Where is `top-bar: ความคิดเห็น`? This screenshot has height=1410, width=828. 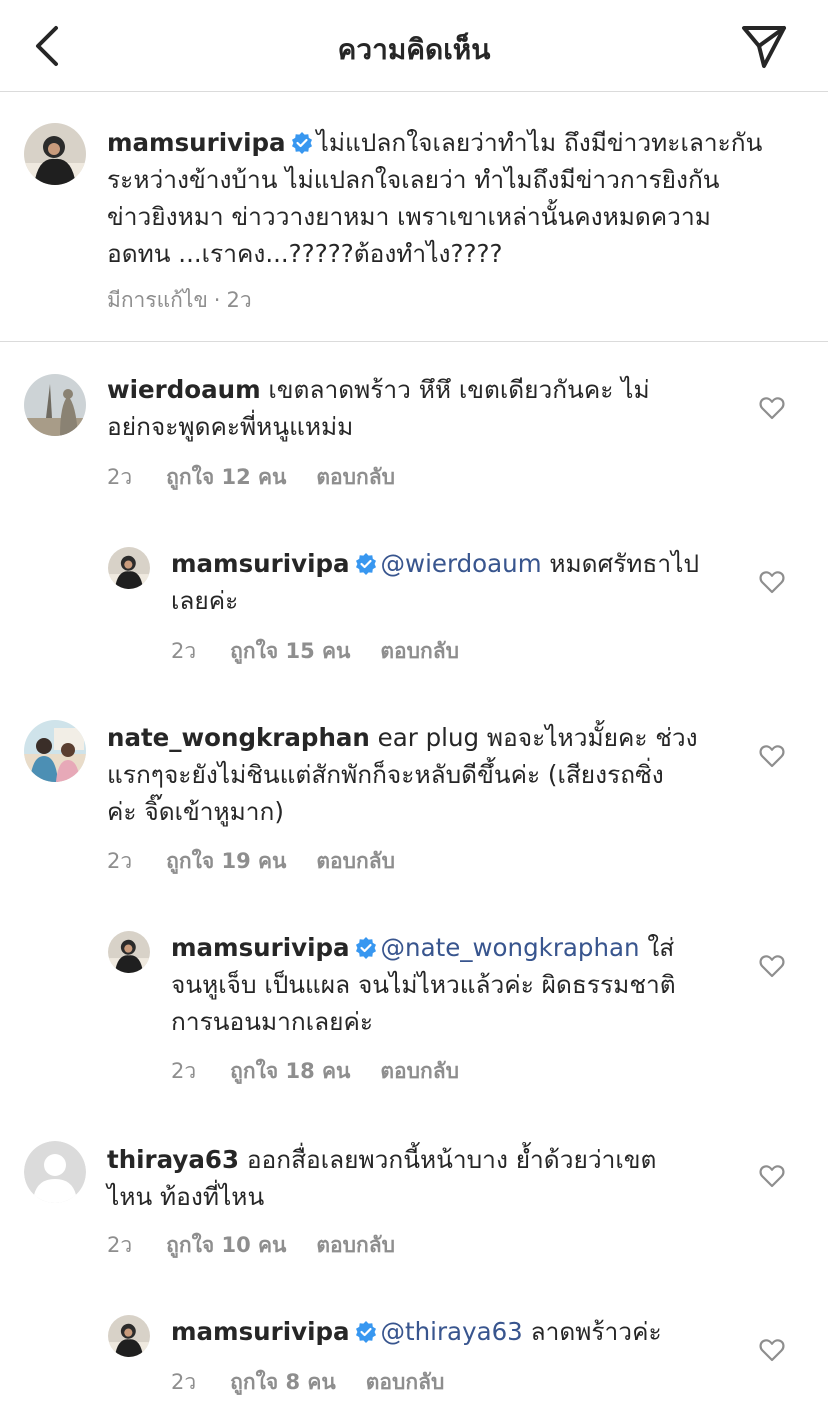
top-bar: ความคิดเห็น is located at coordinates (414, 46).